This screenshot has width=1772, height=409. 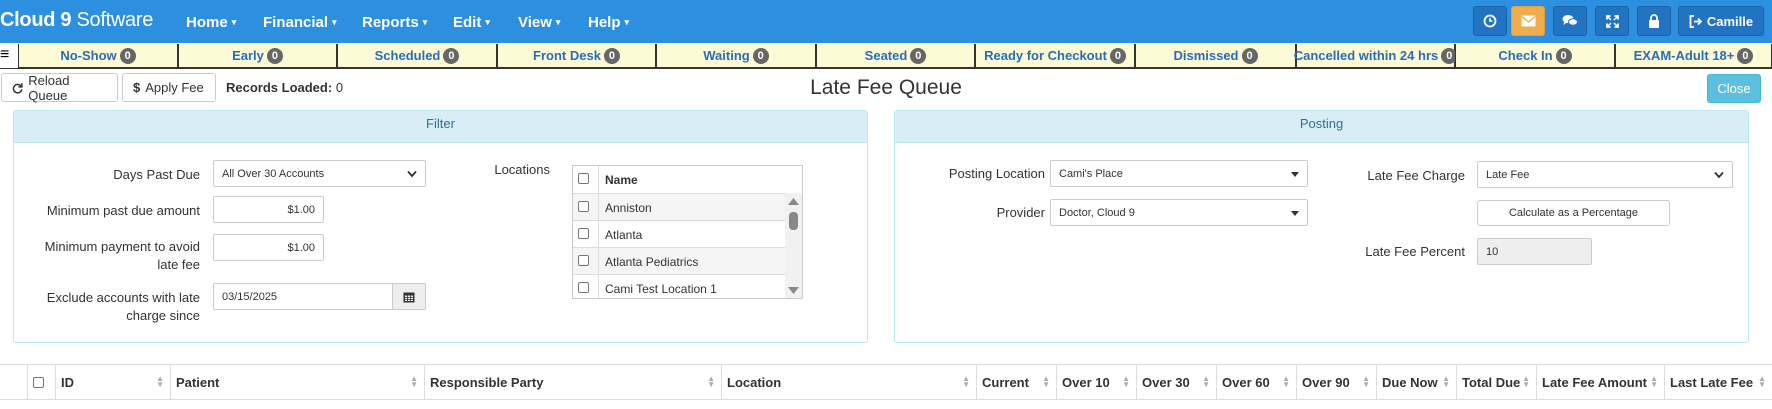 What do you see at coordinates (303, 296) in the screenshot?
I see `exclude-date-input: 03/15/2025` at bounding box center [303, 296].